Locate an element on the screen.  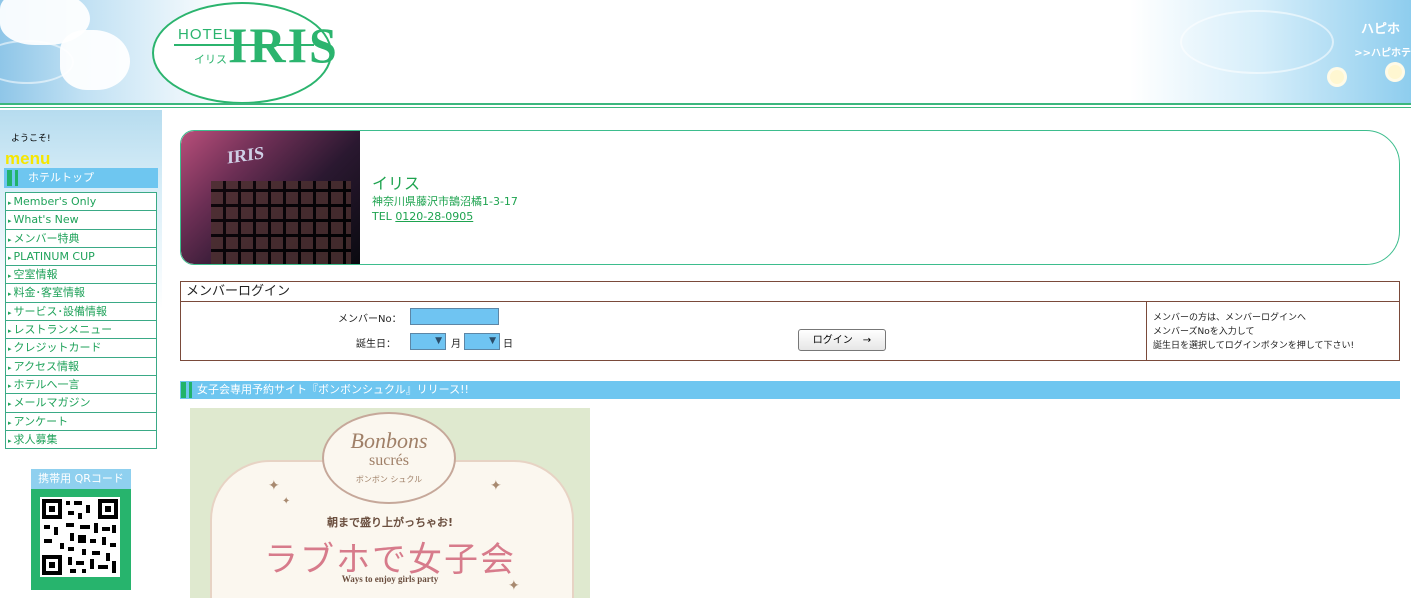
hotel-logo: HOTEL IRIS イリス is located at coordinates (244, 52).